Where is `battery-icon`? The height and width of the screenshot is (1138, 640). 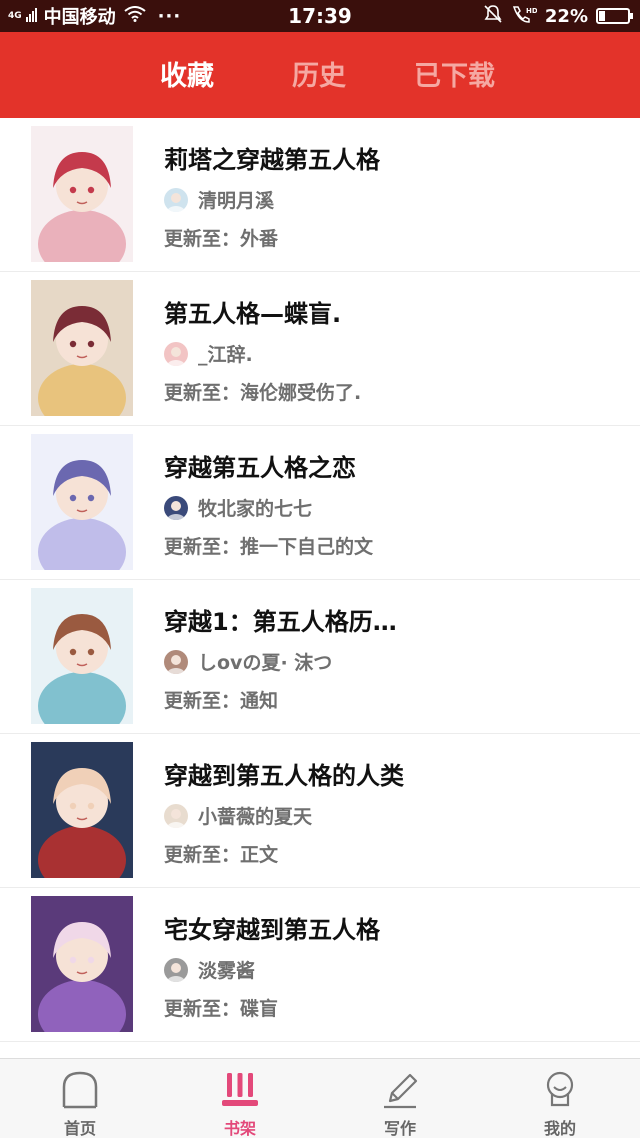
battery-icon is located at coordinates (614, 16).